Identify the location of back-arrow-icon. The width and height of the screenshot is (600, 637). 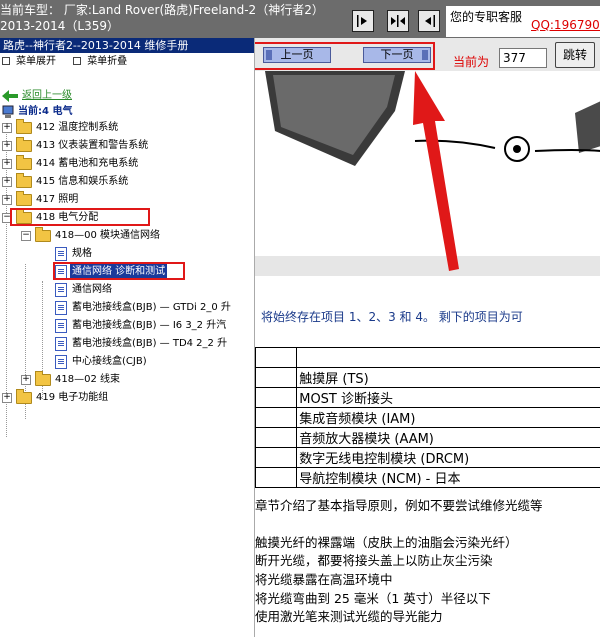
(10, 96).